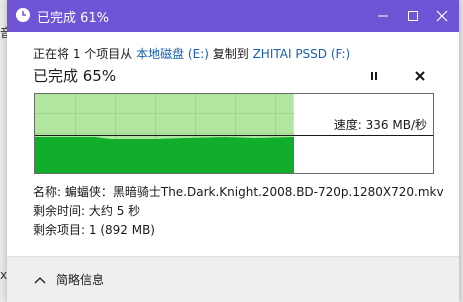 Image resolution: width=463 pixels, height=302 pixels. What do you see at coordinates (172, 54) in the screenshot?
I see `source-link: 本地磁盘 (E:)` at bounding box center [172, 54].